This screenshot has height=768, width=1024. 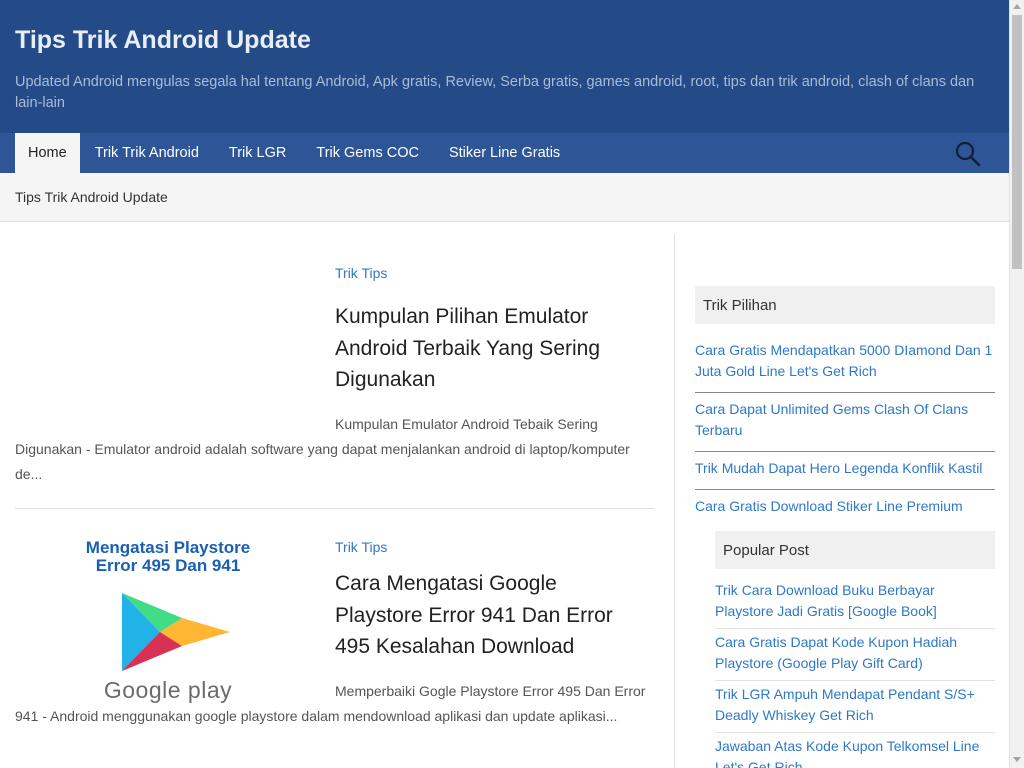 I want to click on thumbnail-heading-line1: Mengatasi Playstore, so click(x=168, y=547).